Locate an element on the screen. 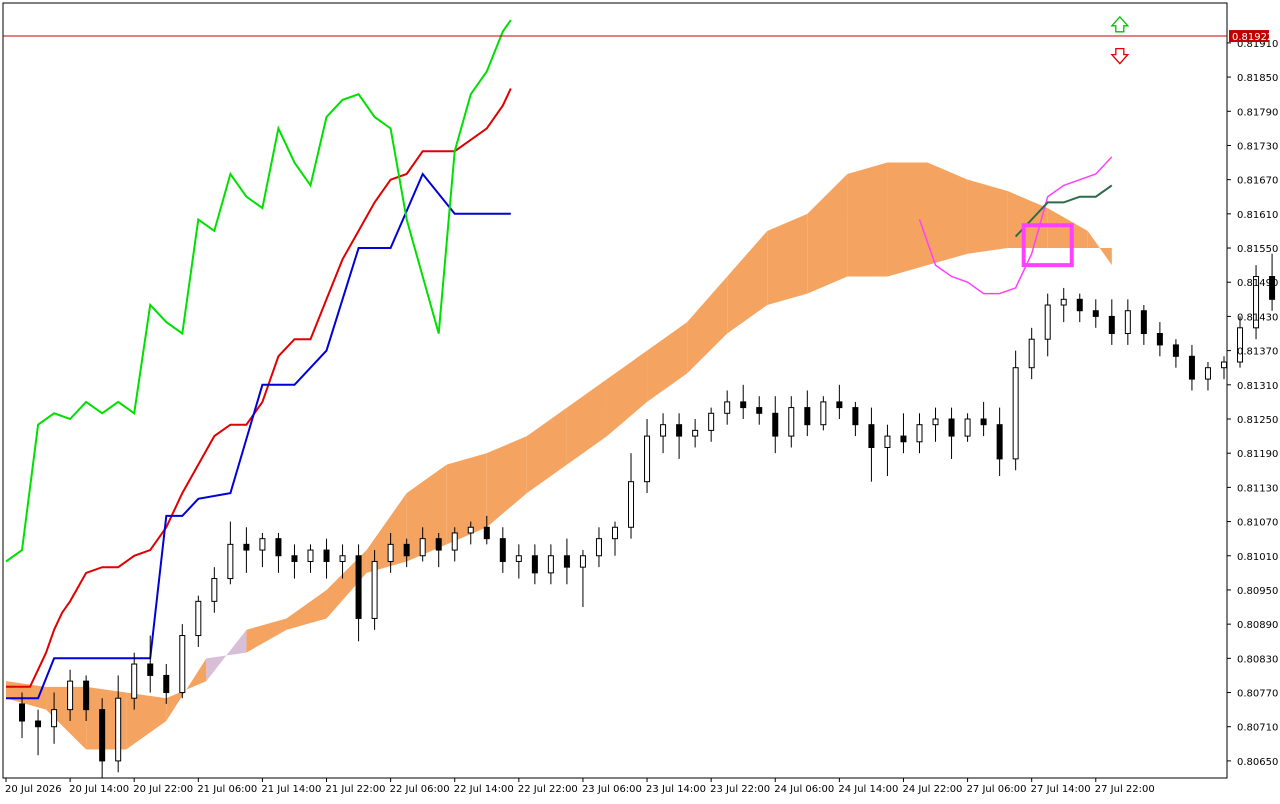  time-tick-label: 21 Jul 22:00 is located at coordinates (356, 789).